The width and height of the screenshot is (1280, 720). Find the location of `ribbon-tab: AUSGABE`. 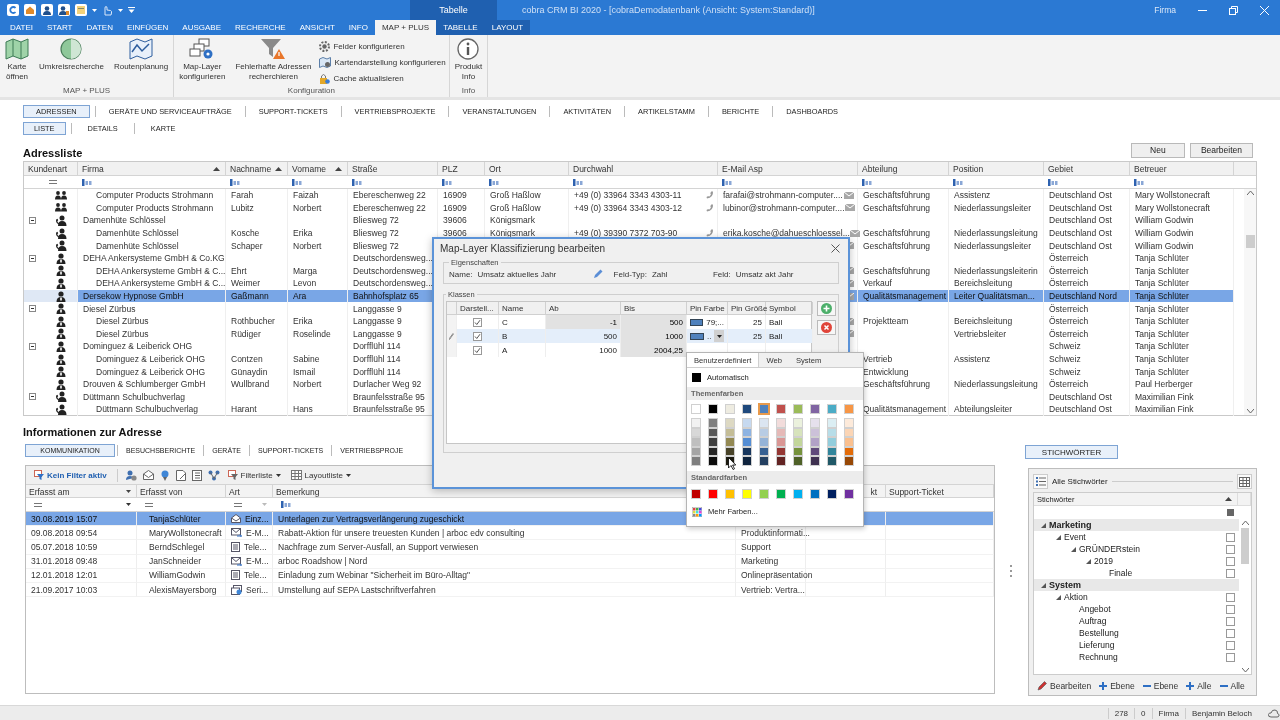

ribbon-tab: AUSGABE is located at coordinates (201, 27).